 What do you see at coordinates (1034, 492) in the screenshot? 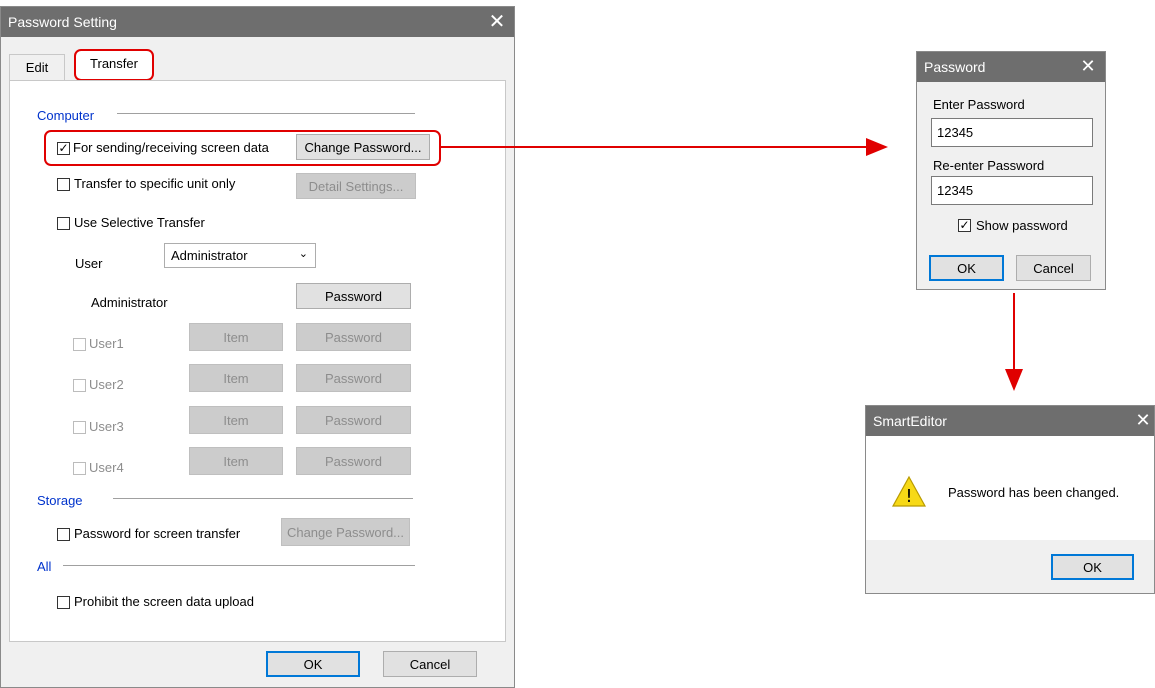
I see `message-text: Password has been changed.` at bounding box center [1034, 492].